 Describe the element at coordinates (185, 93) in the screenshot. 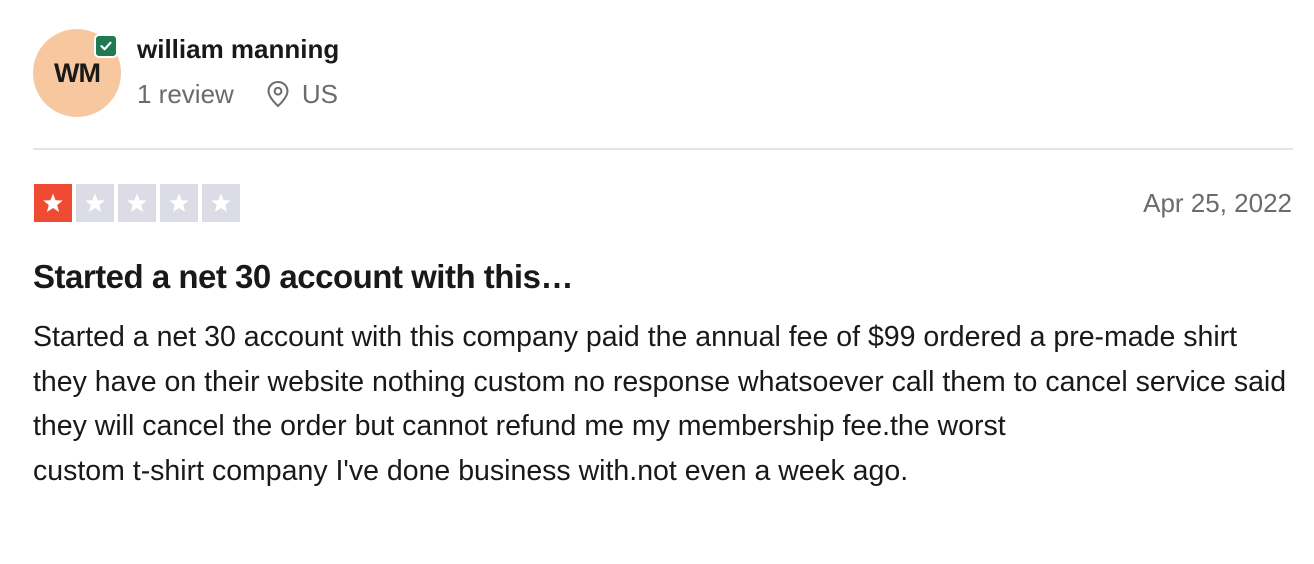

I see `review-count: 1 review` at that location.